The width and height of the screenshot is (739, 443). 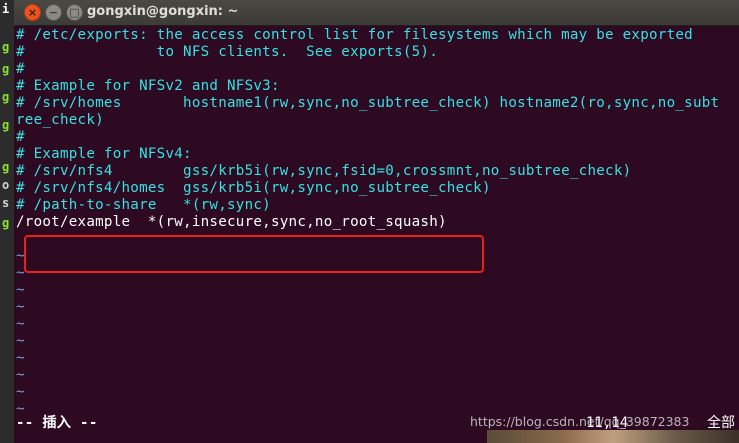 I want to click on desktop-char: s, so click(x=6, y=203).